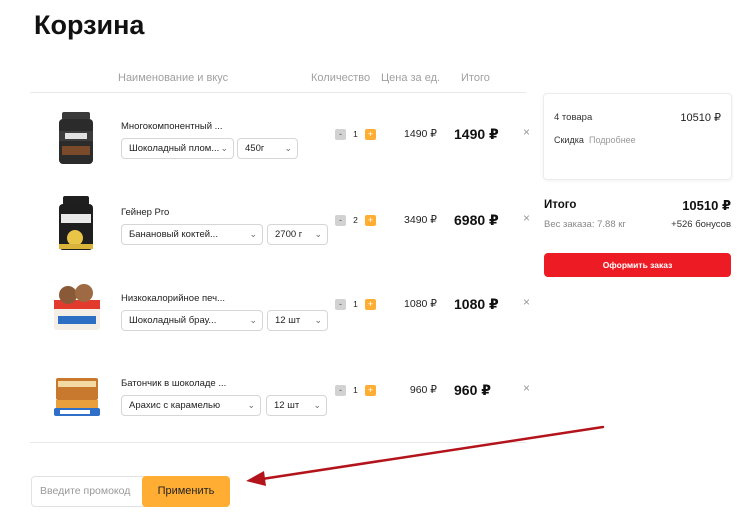 This screenshot has width=752, height=520. Describe the element at coordinates (425, 455) in the screenshot. I see `annotation-arrow` at that location.